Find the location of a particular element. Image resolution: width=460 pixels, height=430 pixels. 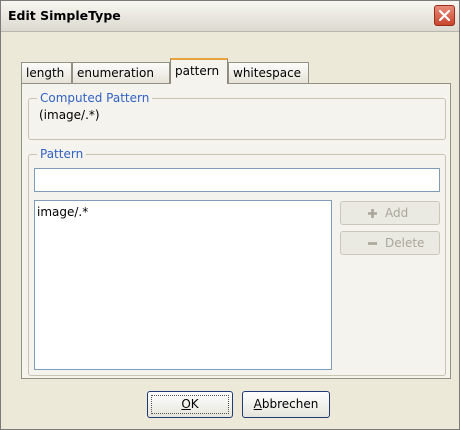

pattern-legend: Pattern is located at coordinates (62, 154).